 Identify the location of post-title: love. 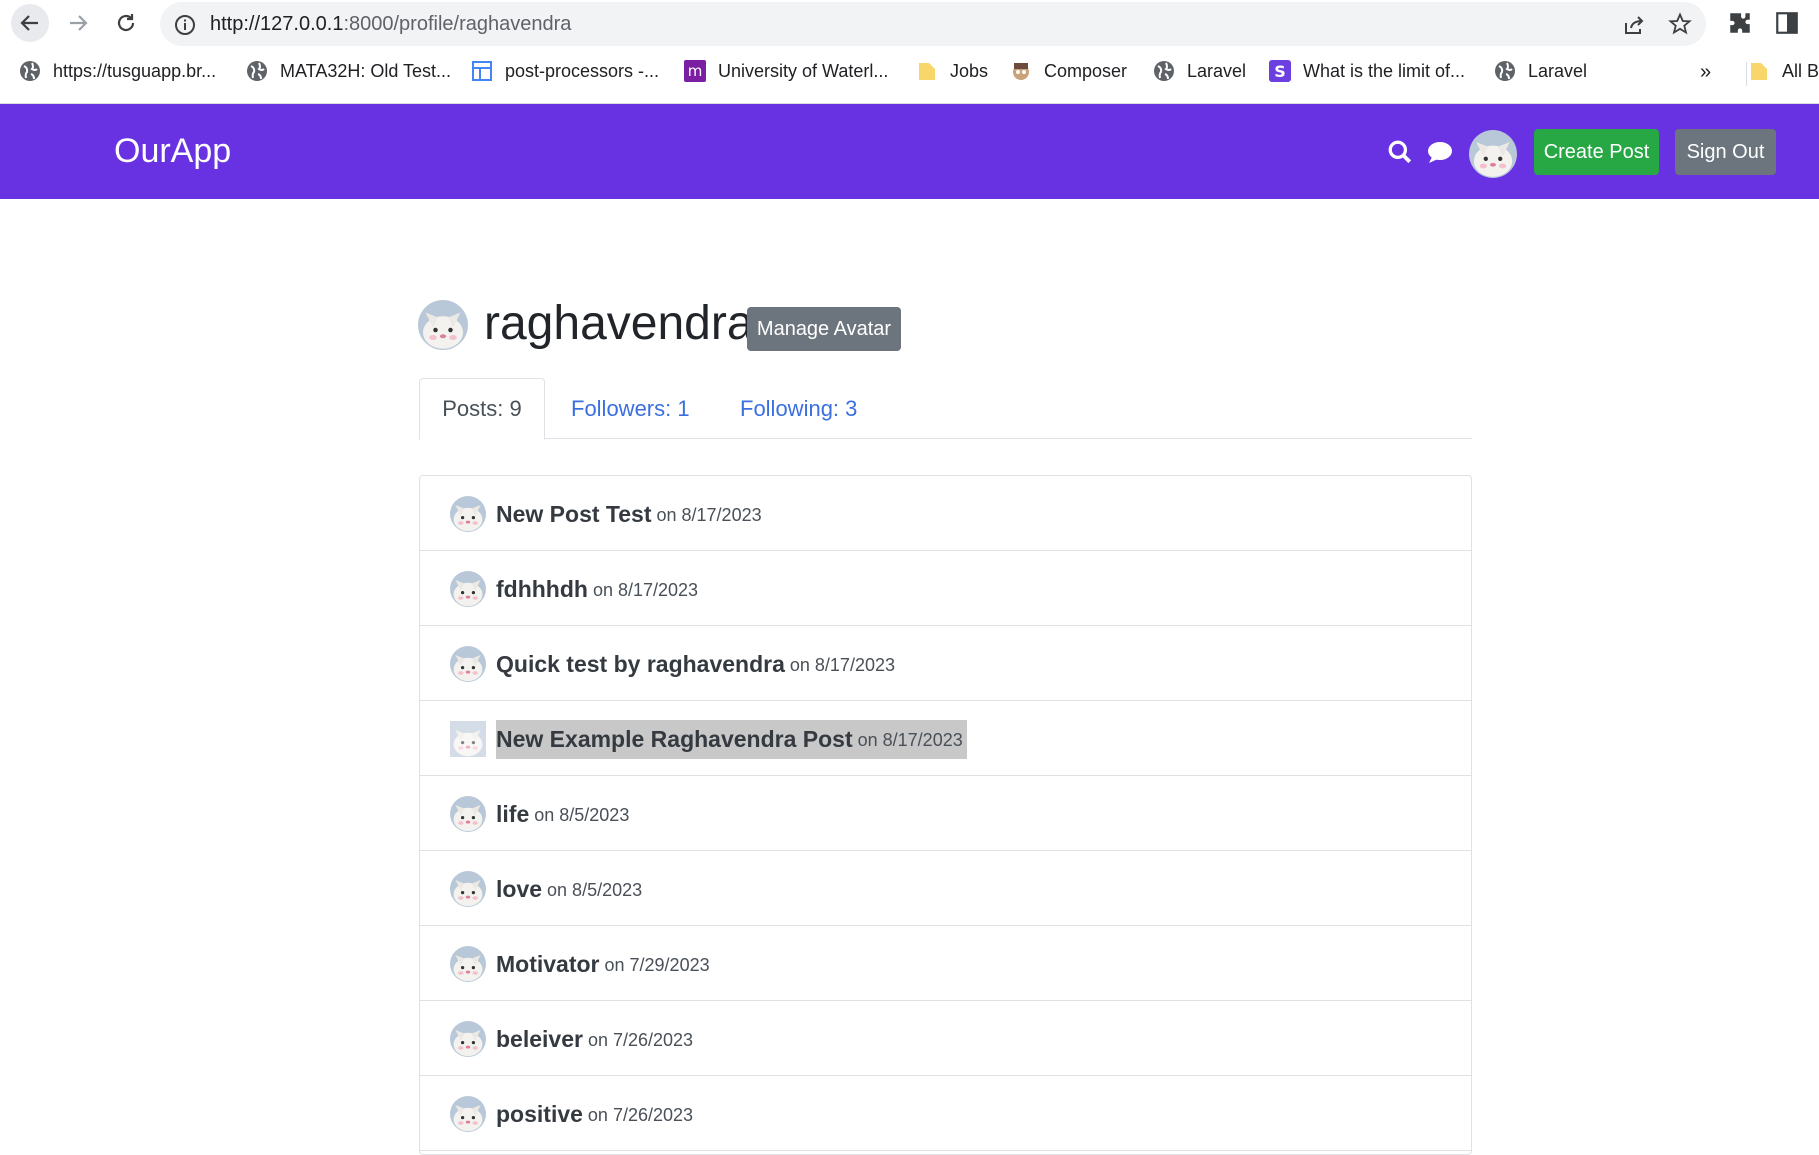
(519, 888).